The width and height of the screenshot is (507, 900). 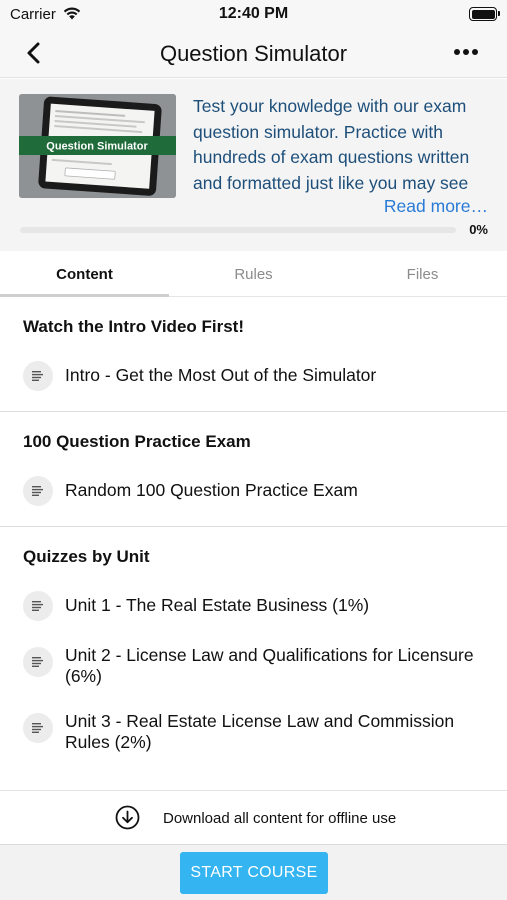 I want to click on footer-bar: START COURSE, so click(x=253, y=872).